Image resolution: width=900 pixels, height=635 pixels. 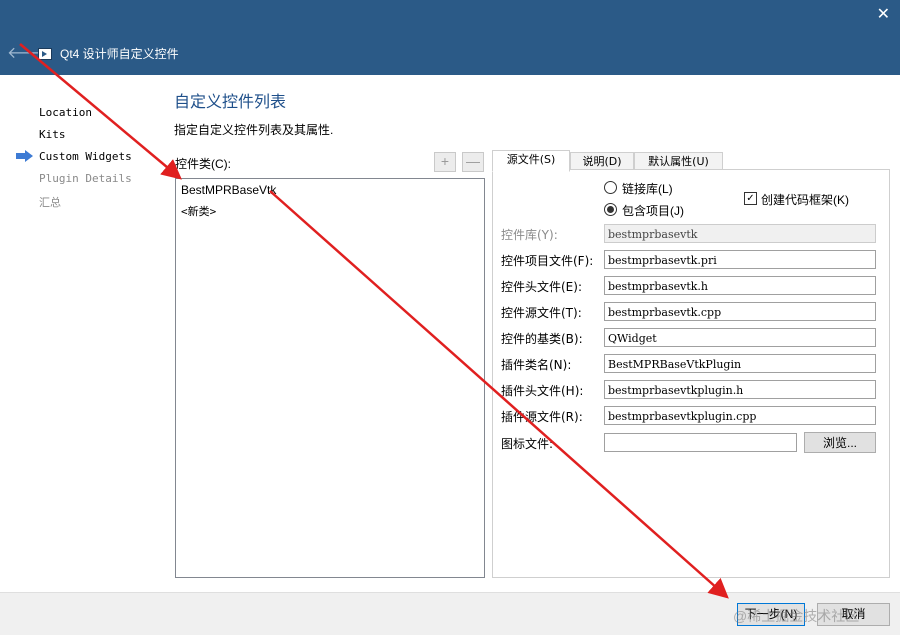 I want to click on base-class-label: 控件的基类(B):, so click(x=542, y=339).